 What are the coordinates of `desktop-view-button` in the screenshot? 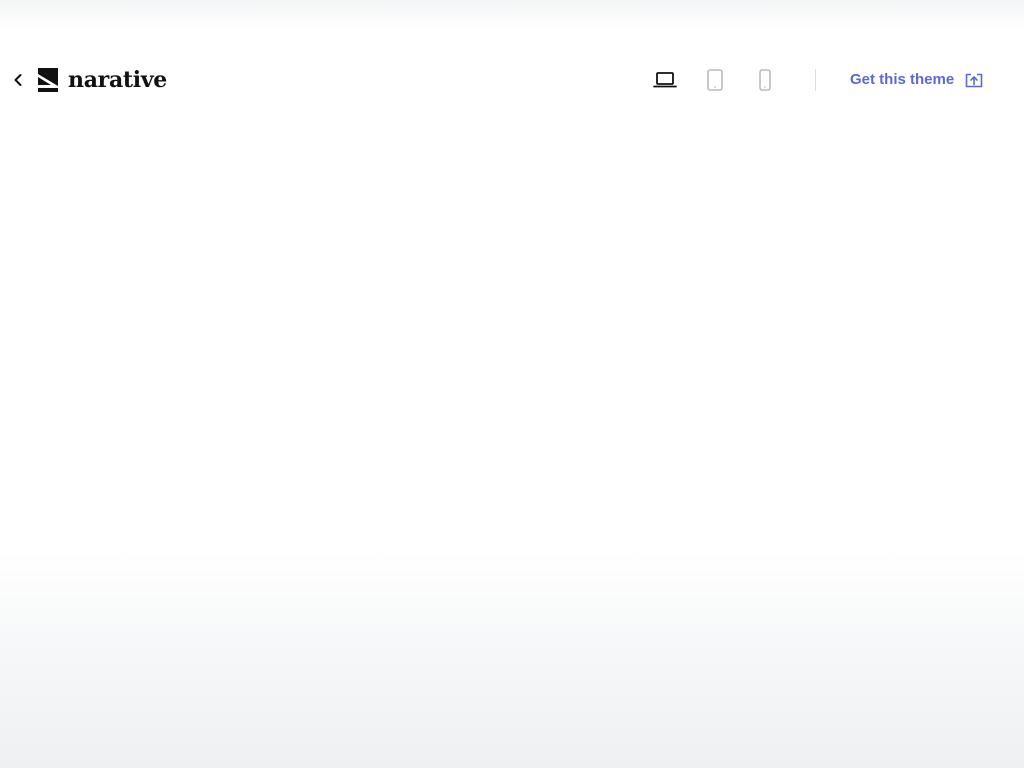 It's located at (665, 80).